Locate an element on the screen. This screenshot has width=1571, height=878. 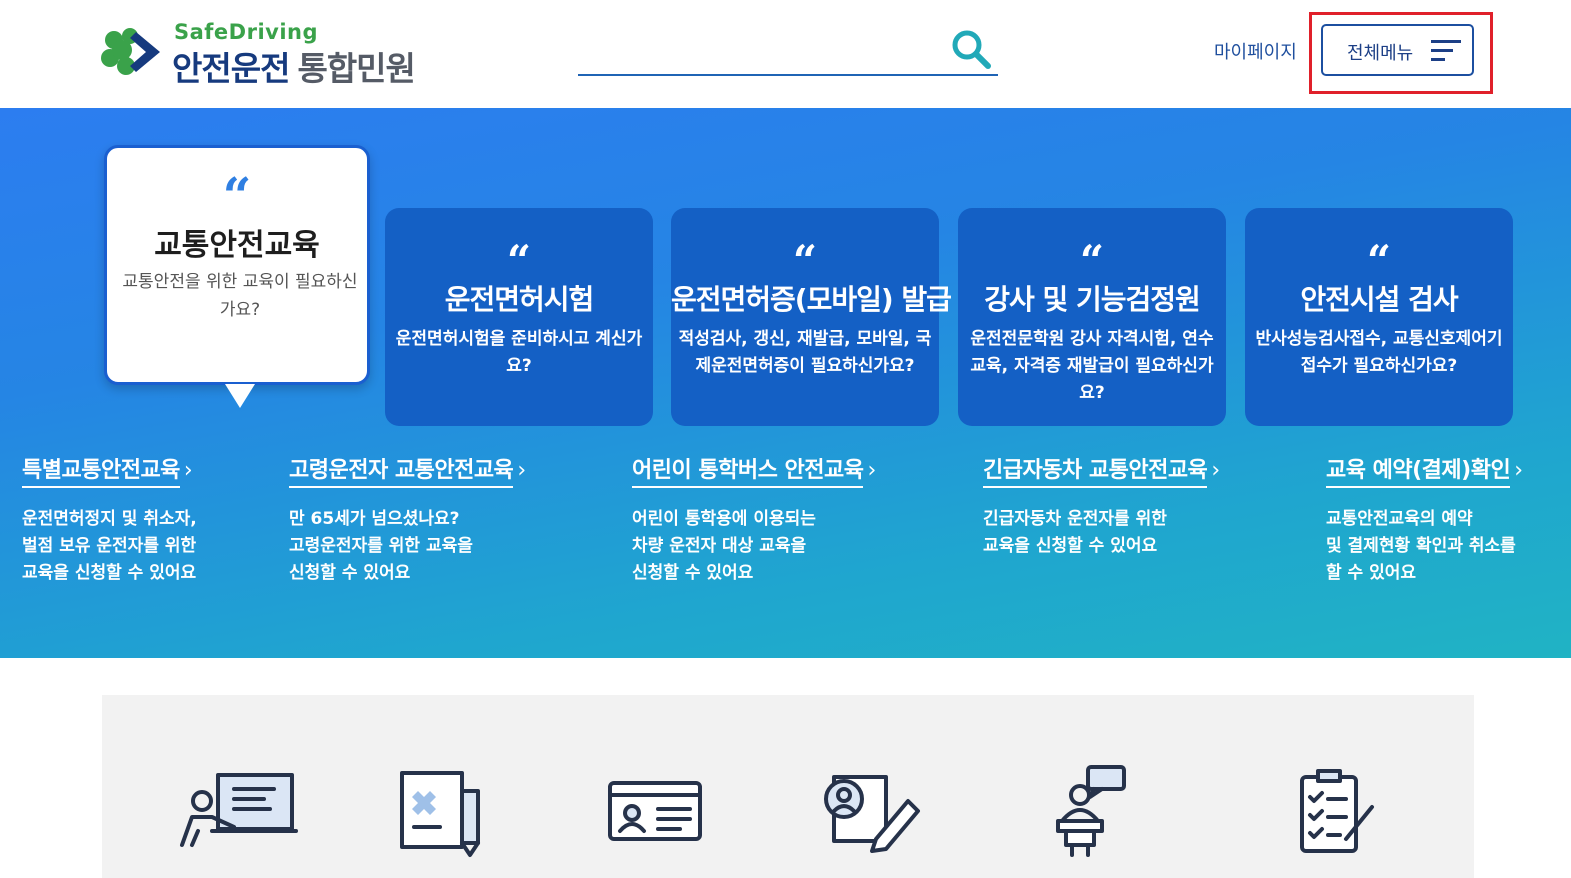
link-description: 어린이 통학용에 이용되는 차량 운전자 대상 교육을 신청할 수 있어요 is located at coordinates (754, 546).